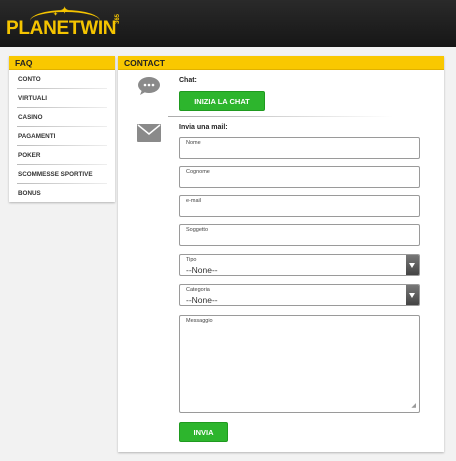  I want to click on top-bar: ✦ ✦ PLANETWIN 365, so click(228, 23).